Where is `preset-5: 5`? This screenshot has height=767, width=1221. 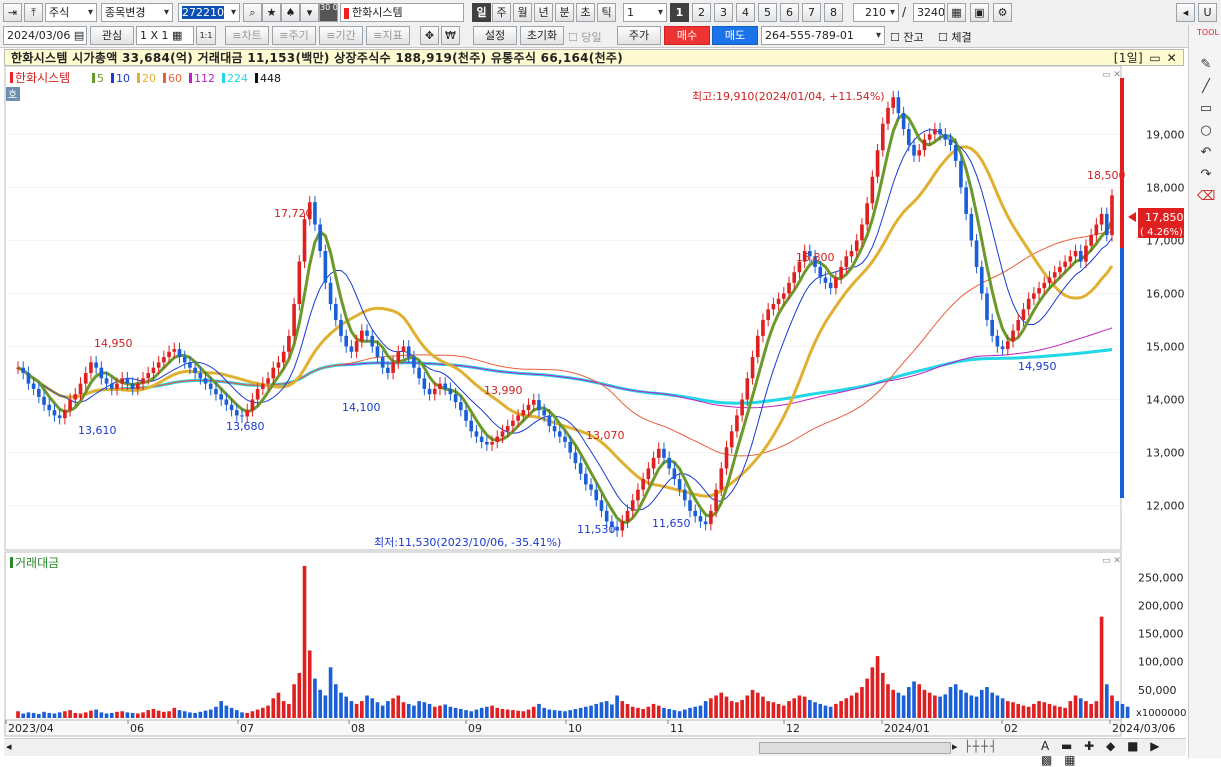
preset-5: 5 is located at coordinates (767, 12).